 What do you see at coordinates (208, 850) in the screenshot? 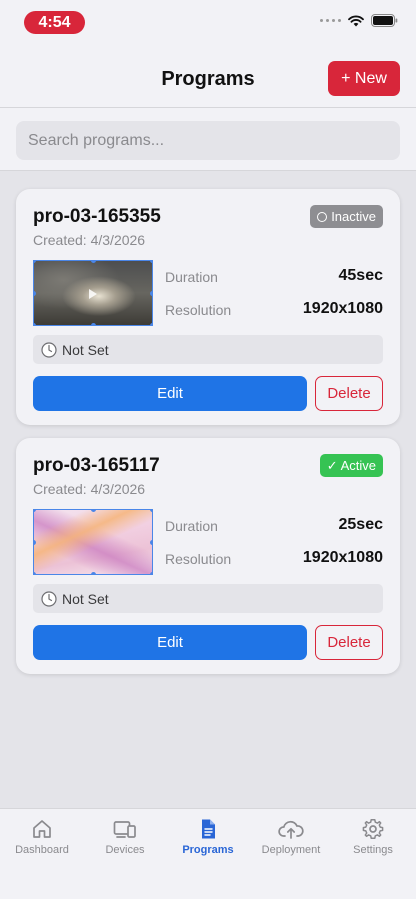
I see `tab-label: Programs` at bounding box center [208, 850].